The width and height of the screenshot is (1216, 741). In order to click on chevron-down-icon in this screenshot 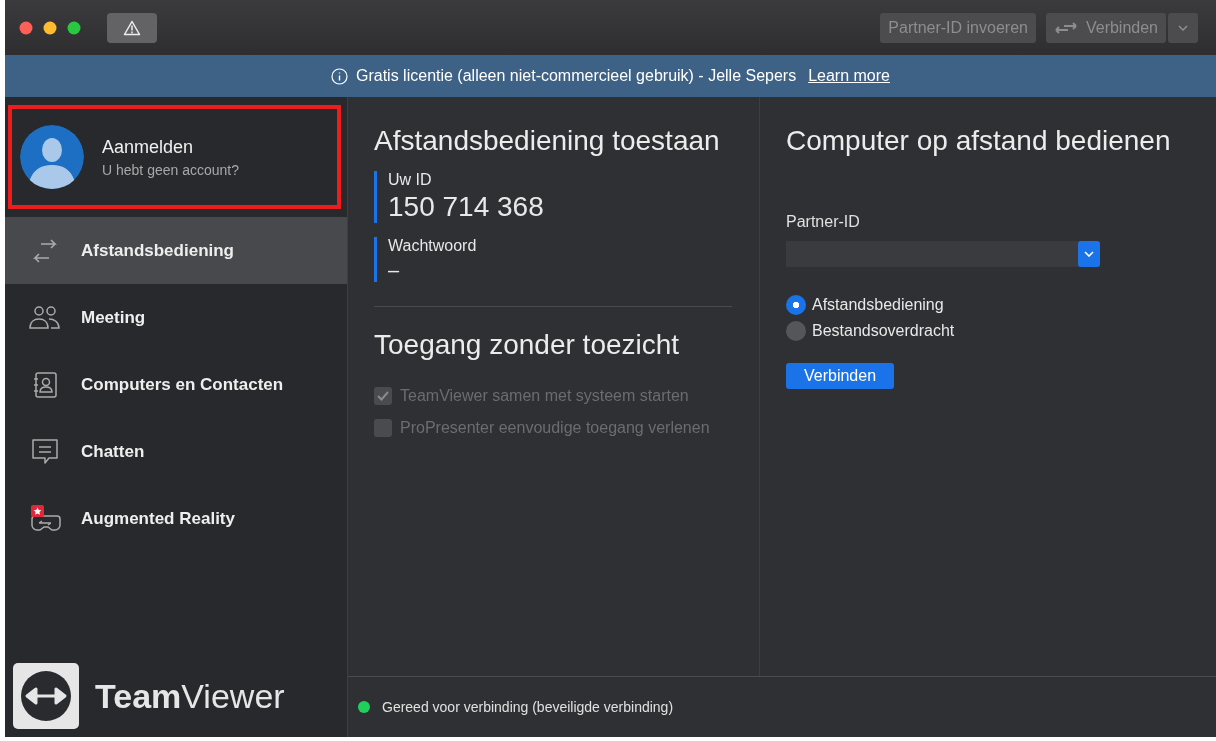, I will do `click(1089, 254)`.